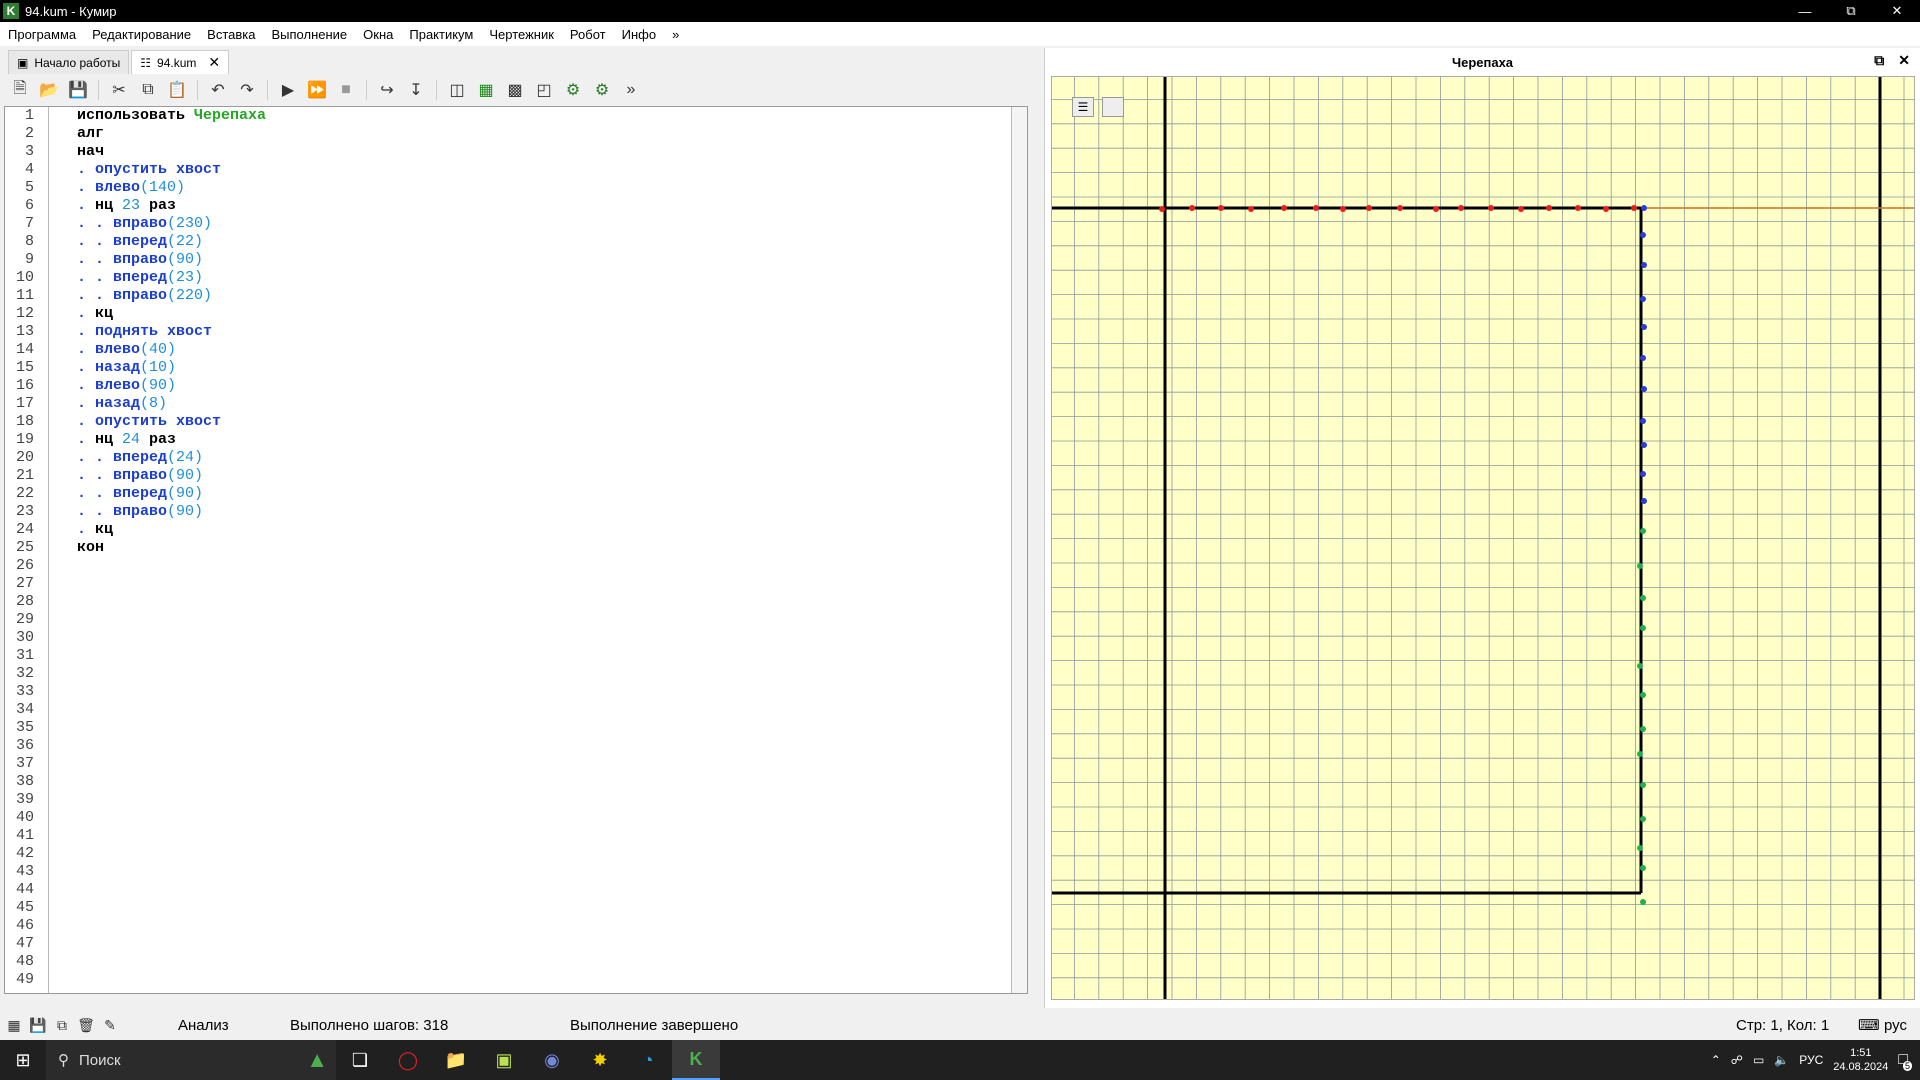 The image size is (1920, 1080). Describe the element at coordinates (171, 134) in the screenshot. I see `code-line: алг` at that location.